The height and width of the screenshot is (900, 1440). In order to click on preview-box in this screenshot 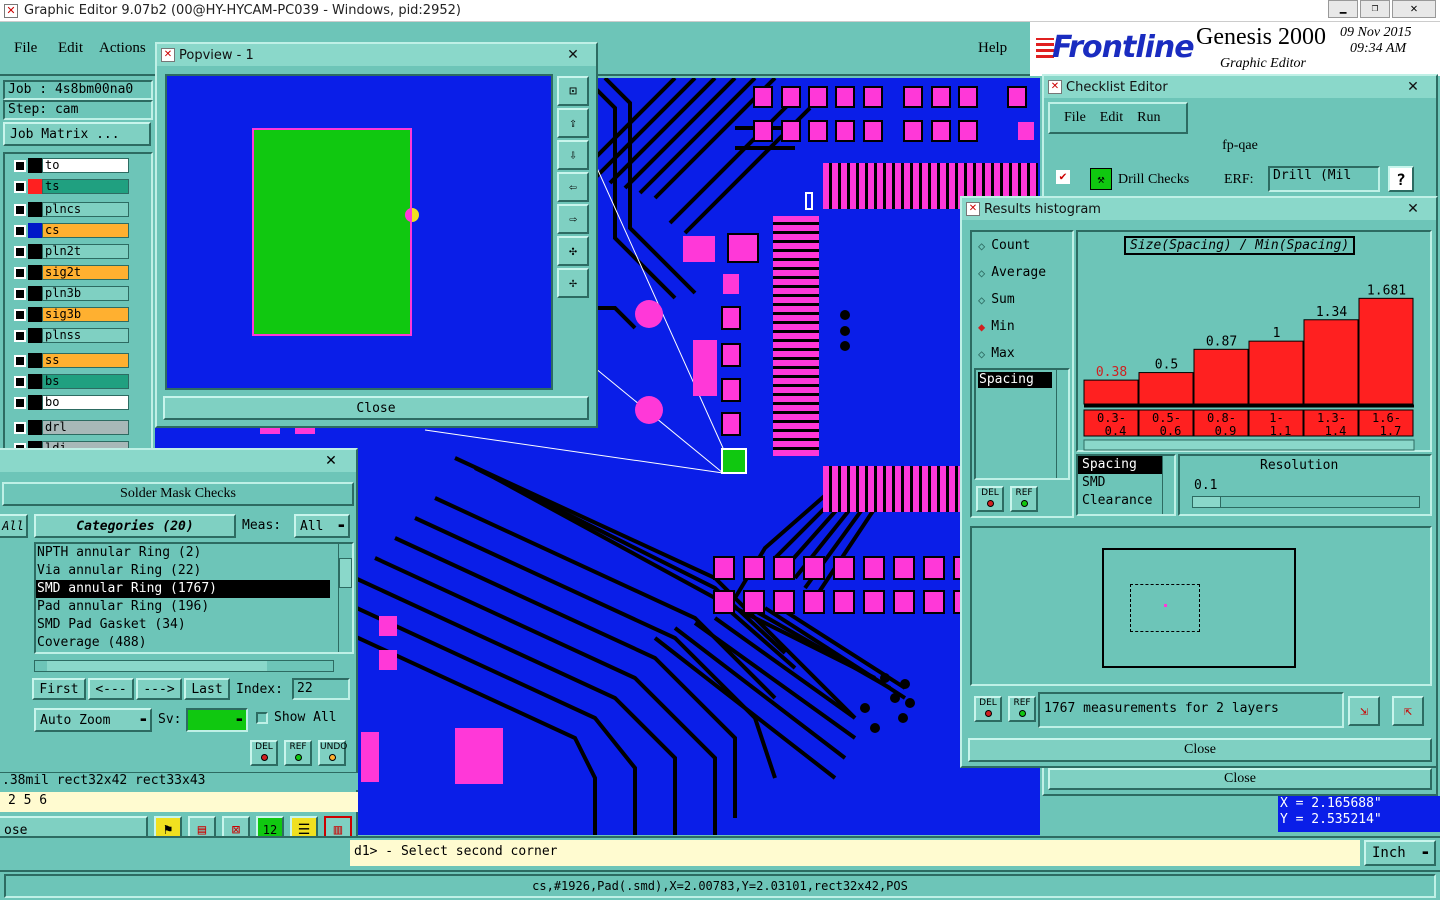, I will do `click(1199, 608)`.